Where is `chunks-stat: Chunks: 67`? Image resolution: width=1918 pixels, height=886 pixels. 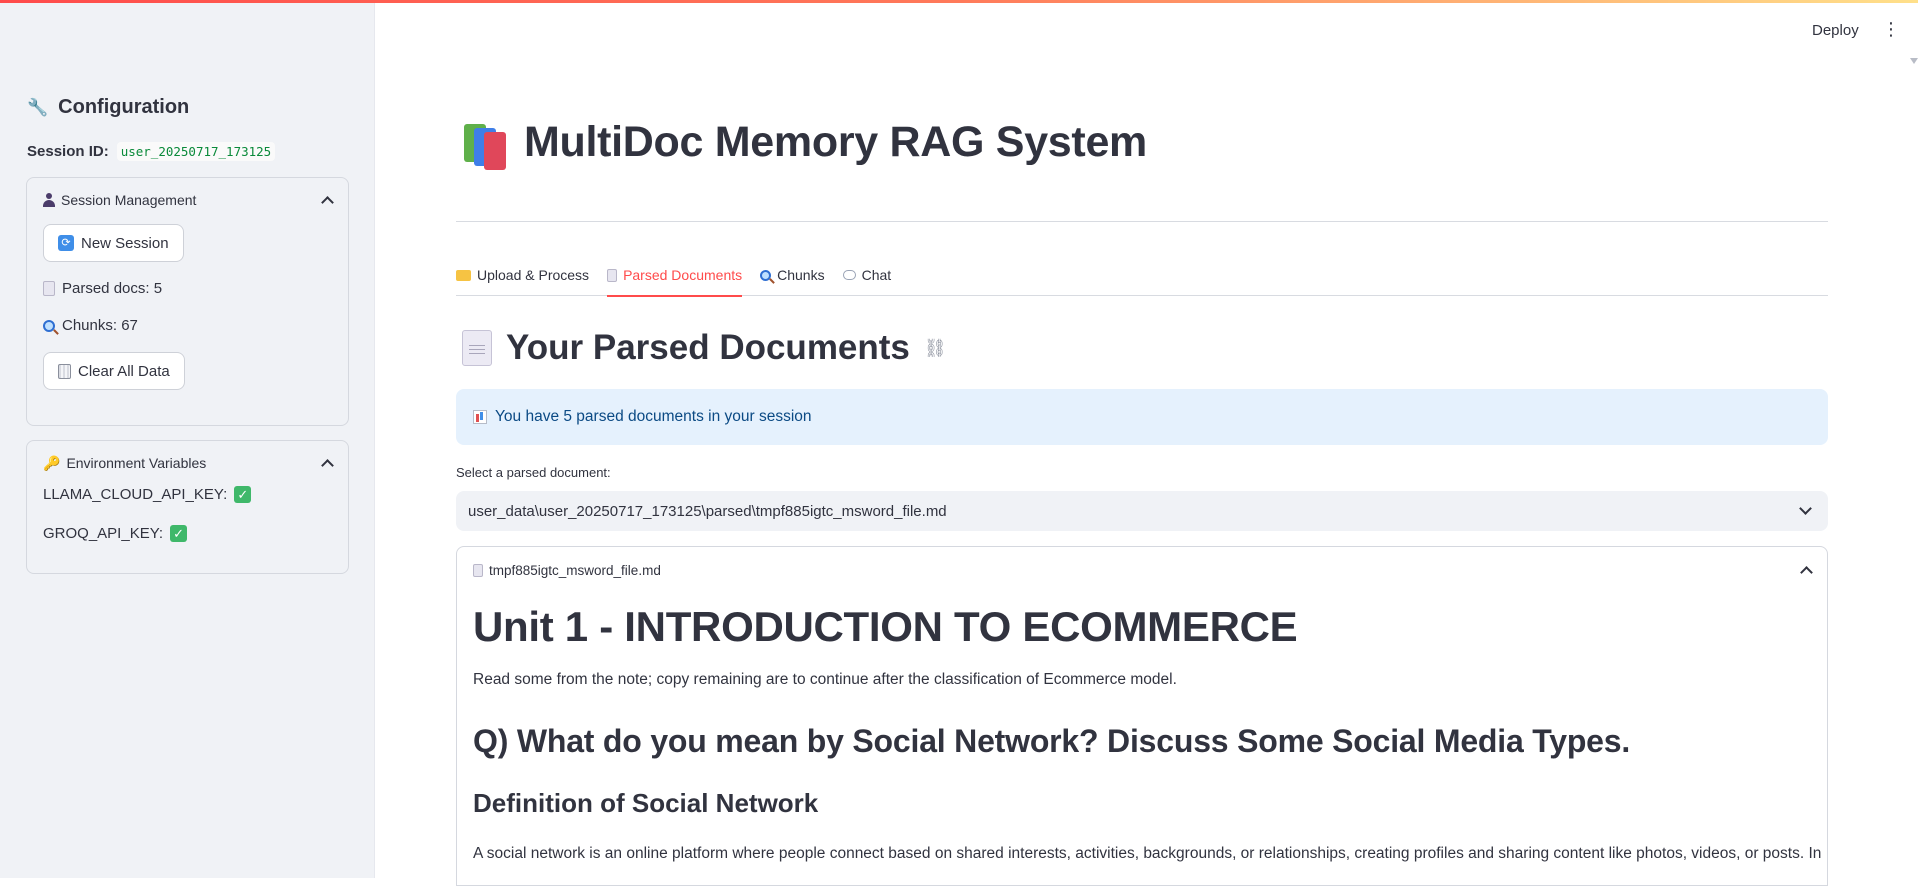 chunks-stat: Chunks: 67 is located at coordinates (187, 325).